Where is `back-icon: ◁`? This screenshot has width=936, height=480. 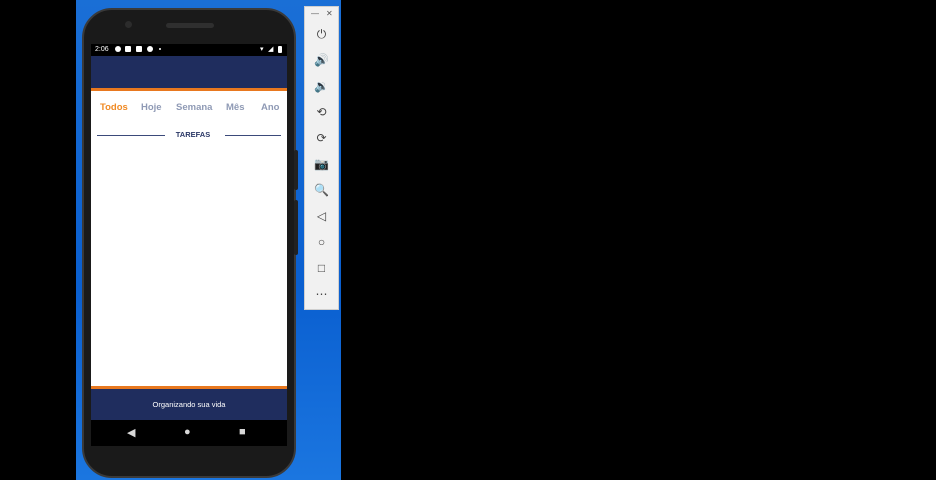 back-icon: ◁ is located at coordinates (321, 216).